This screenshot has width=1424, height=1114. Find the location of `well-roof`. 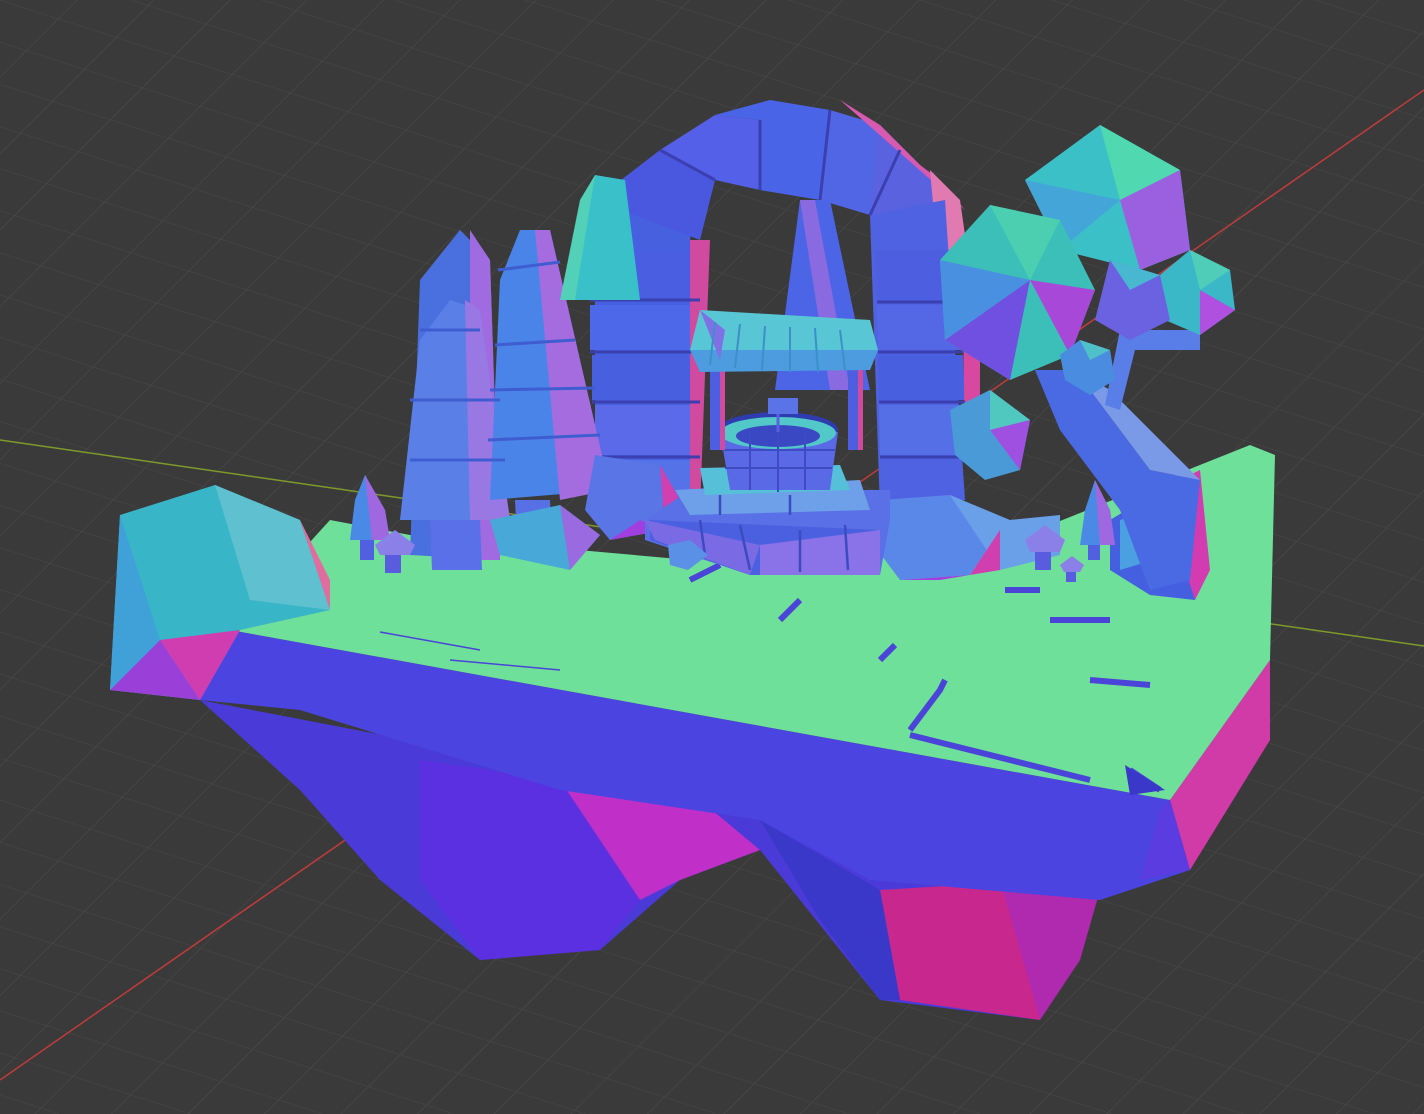

well-roof is located at coordinates (784, 341).